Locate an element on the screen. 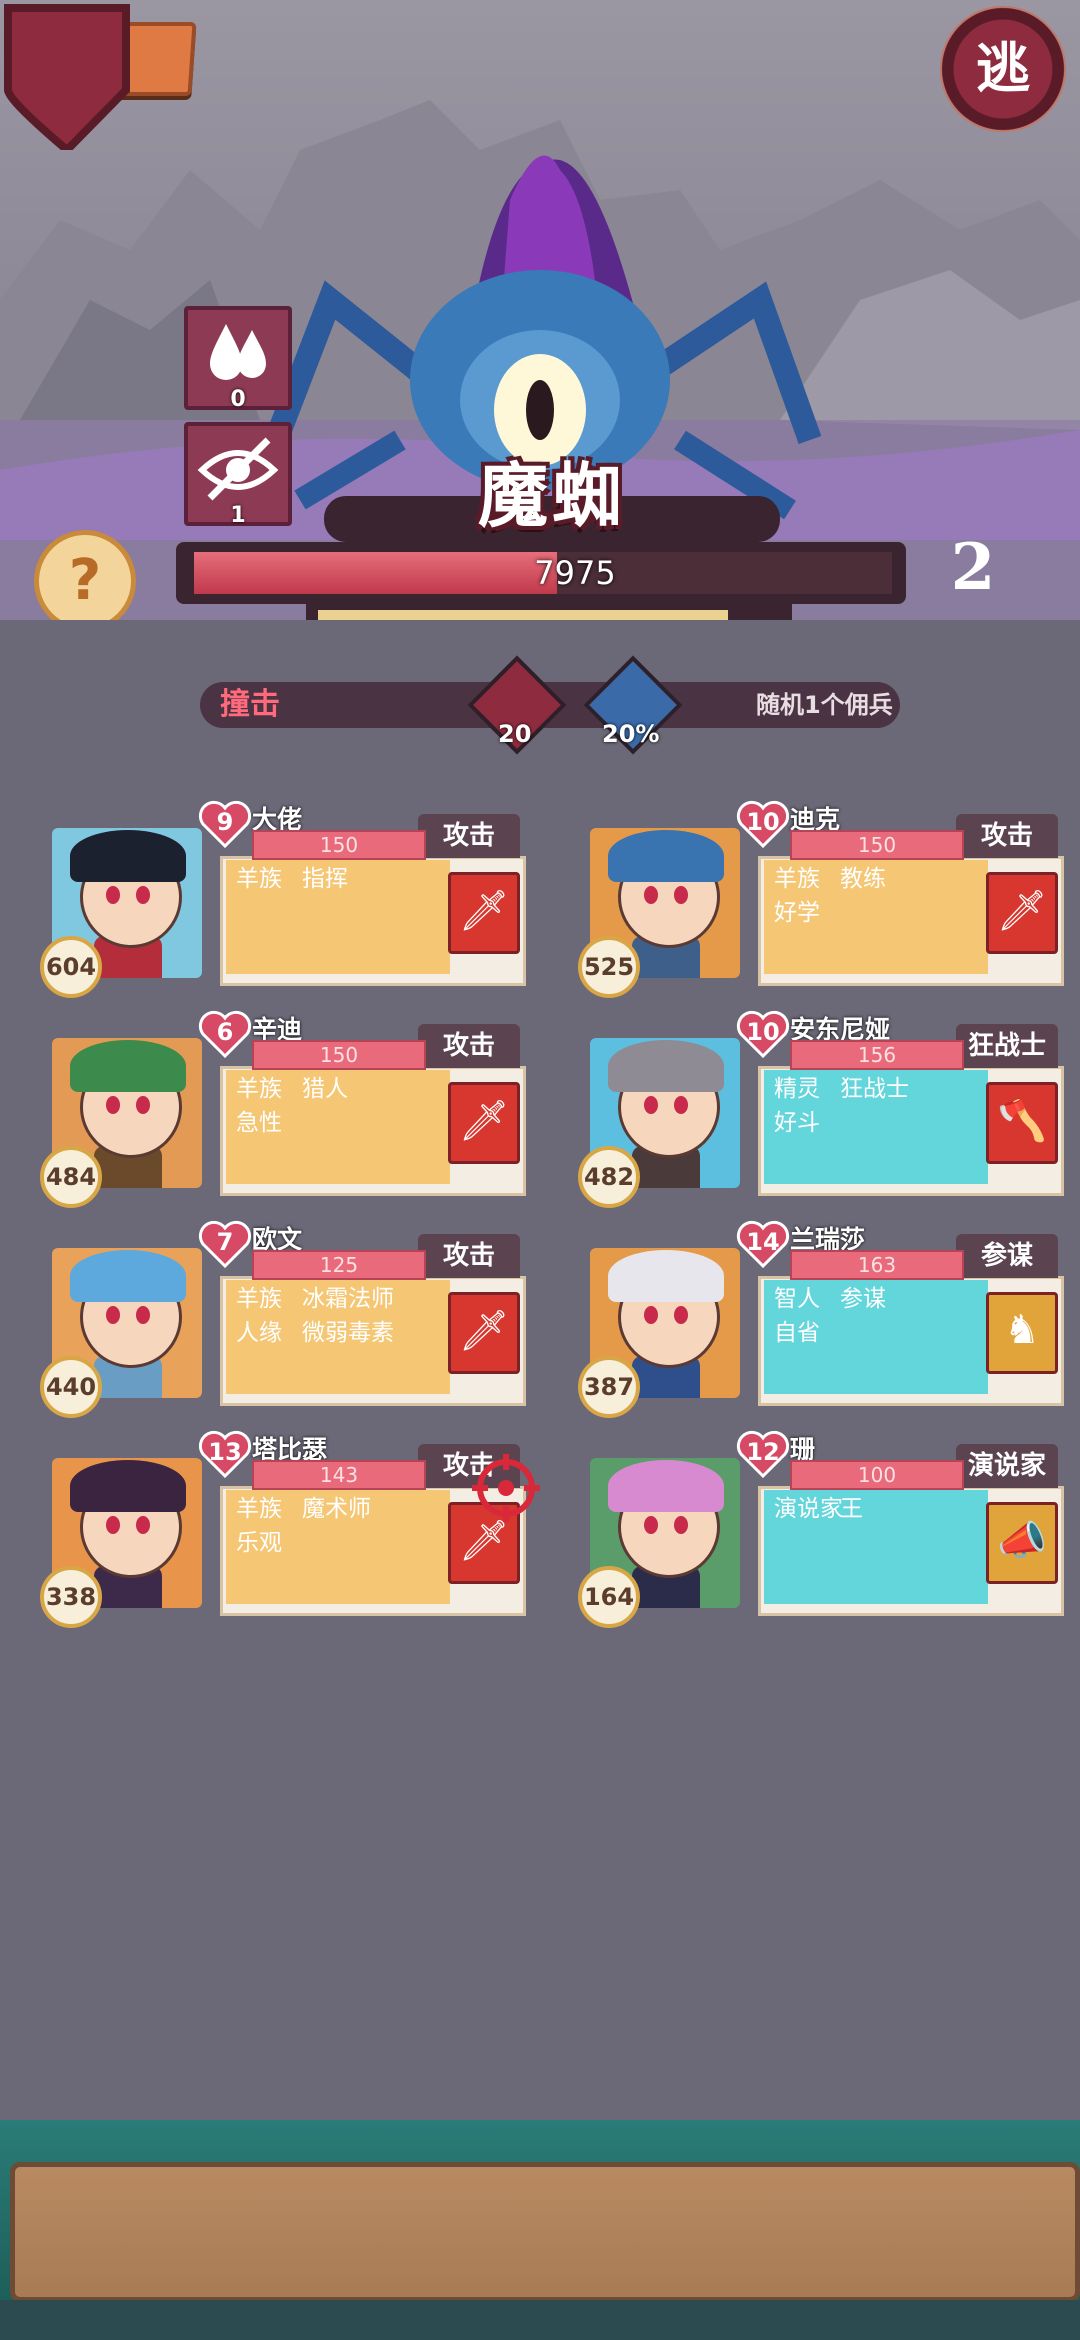 This screenshot has width=1080, height=2340. flee-label: 逃 is located at coordinates (1003, 68).